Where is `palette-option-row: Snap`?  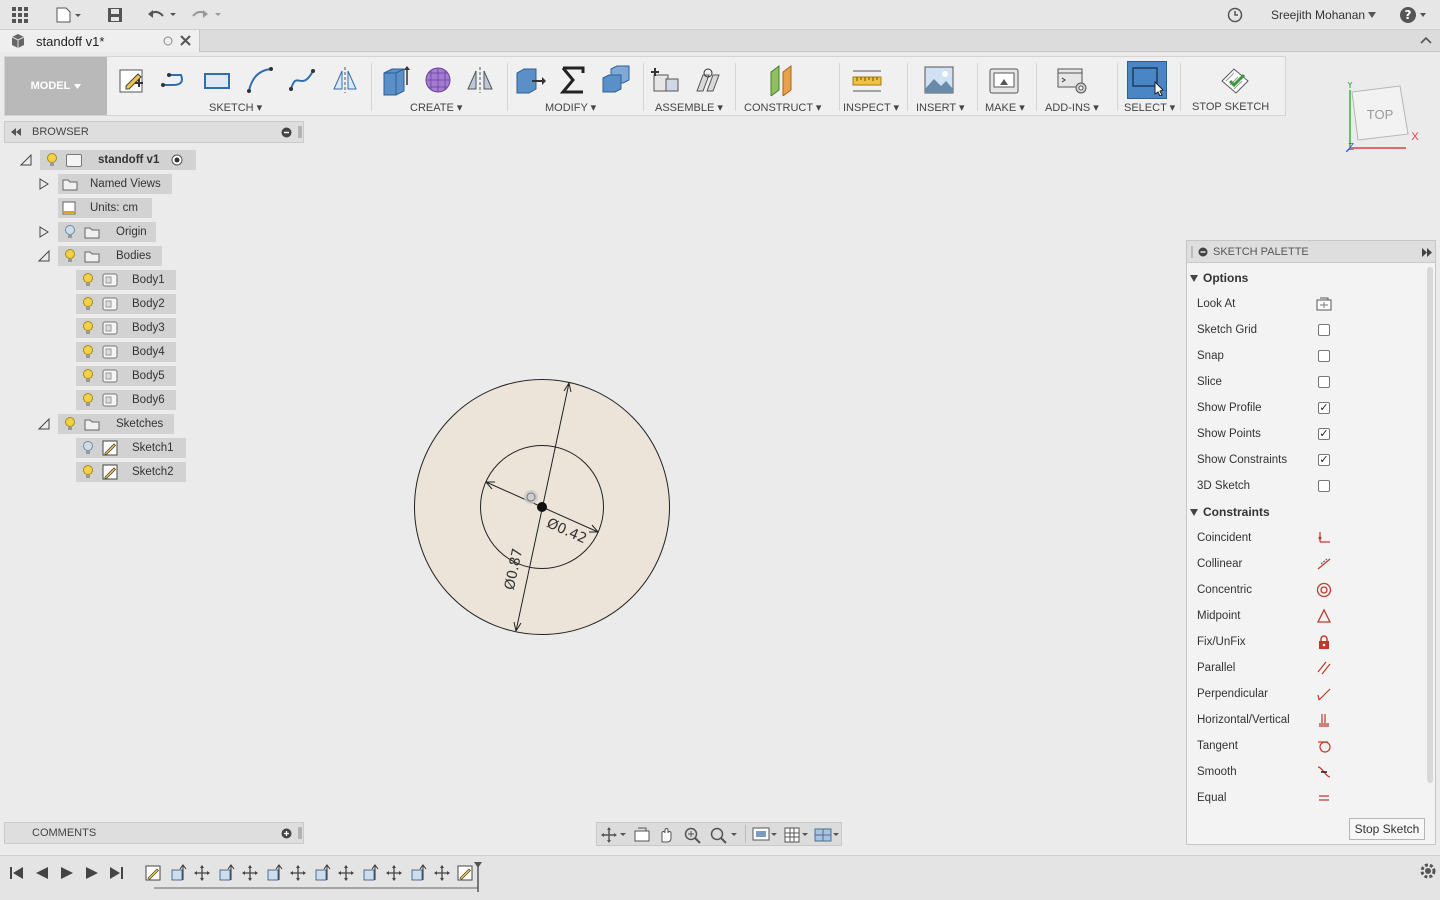 palette-option-row: Snap is located at coordinates (1305, 356).